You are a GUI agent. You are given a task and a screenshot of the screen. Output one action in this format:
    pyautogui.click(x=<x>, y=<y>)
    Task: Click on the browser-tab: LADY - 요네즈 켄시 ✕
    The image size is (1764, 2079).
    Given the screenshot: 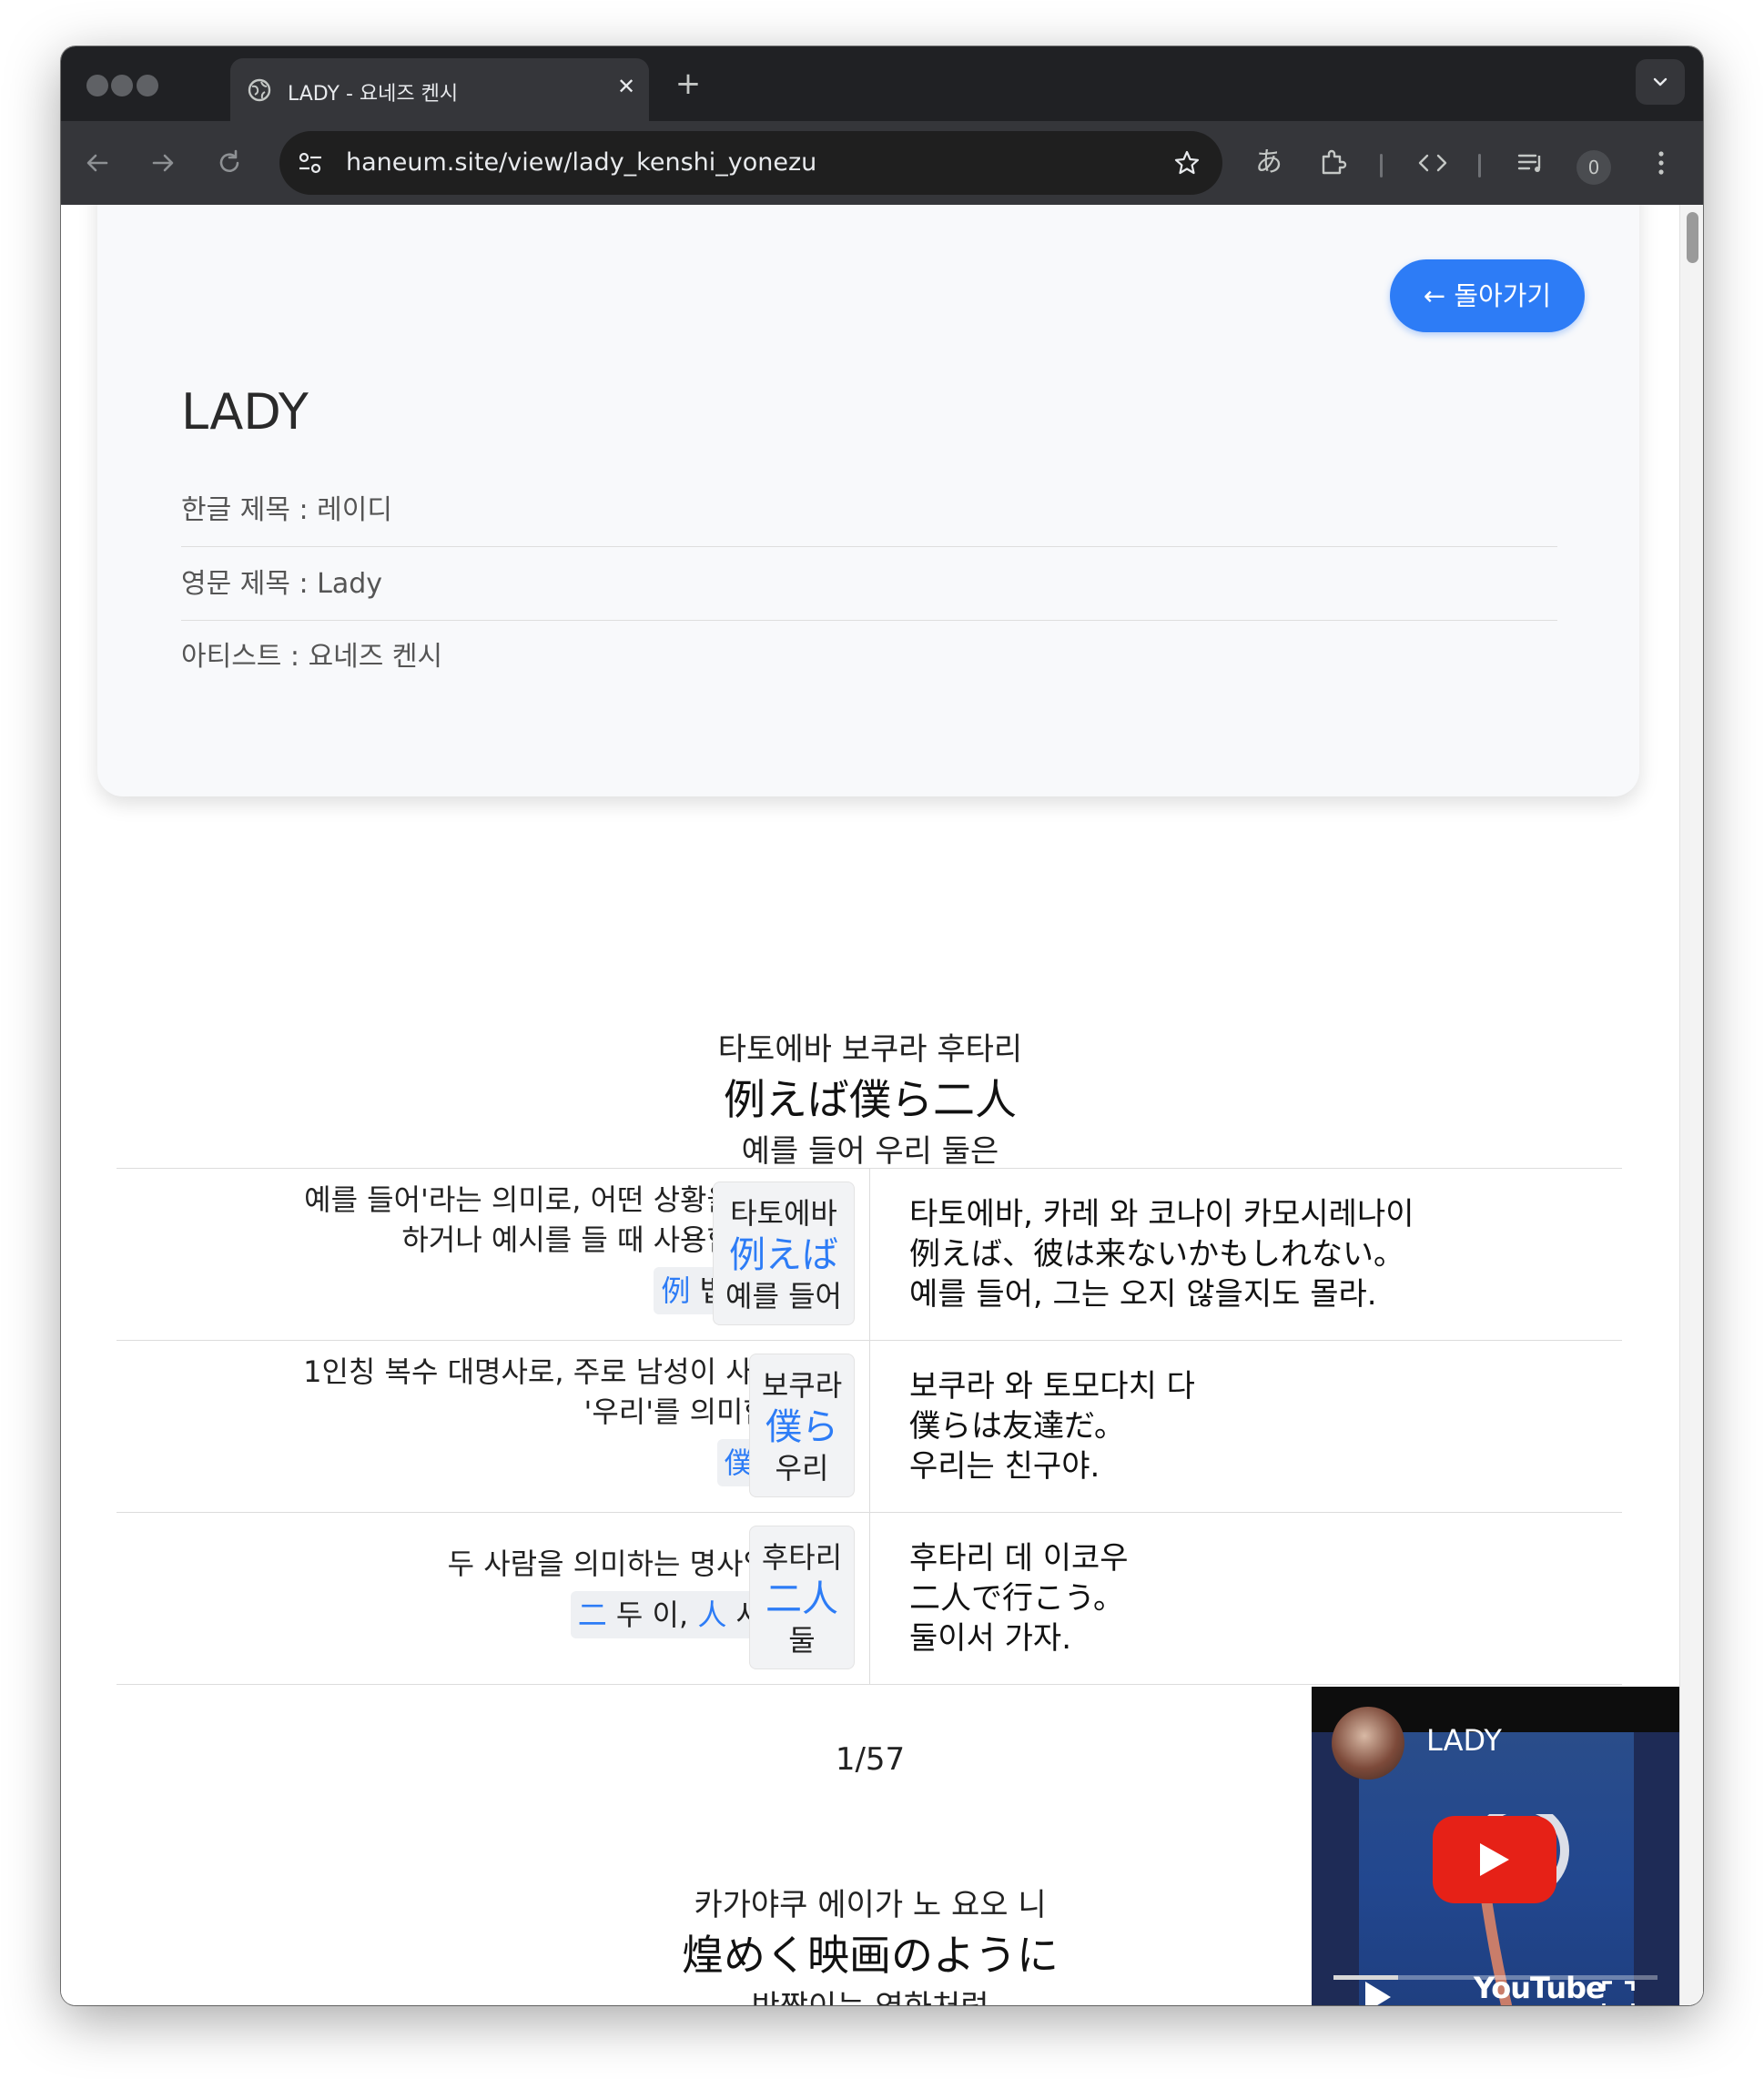 What is the action you would take?
    pyautogui.click(x=439, y=89)
    